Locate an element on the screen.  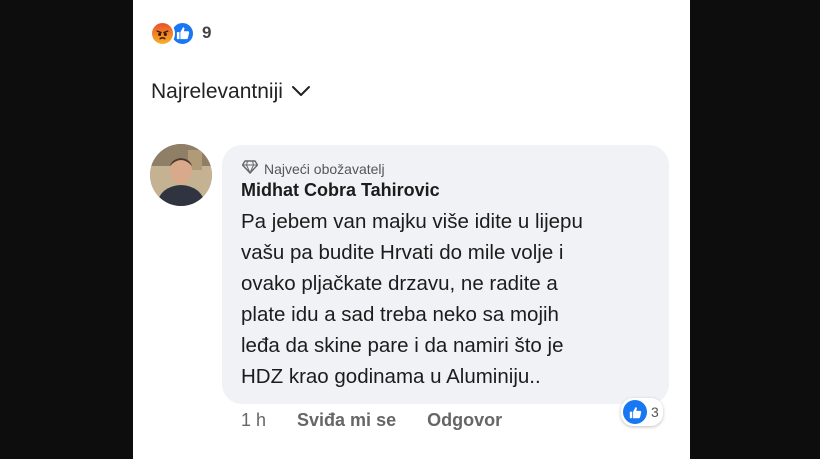
comment-line: Pa jebem van majku više idite u lijepu is located at coordinates (412, 221).